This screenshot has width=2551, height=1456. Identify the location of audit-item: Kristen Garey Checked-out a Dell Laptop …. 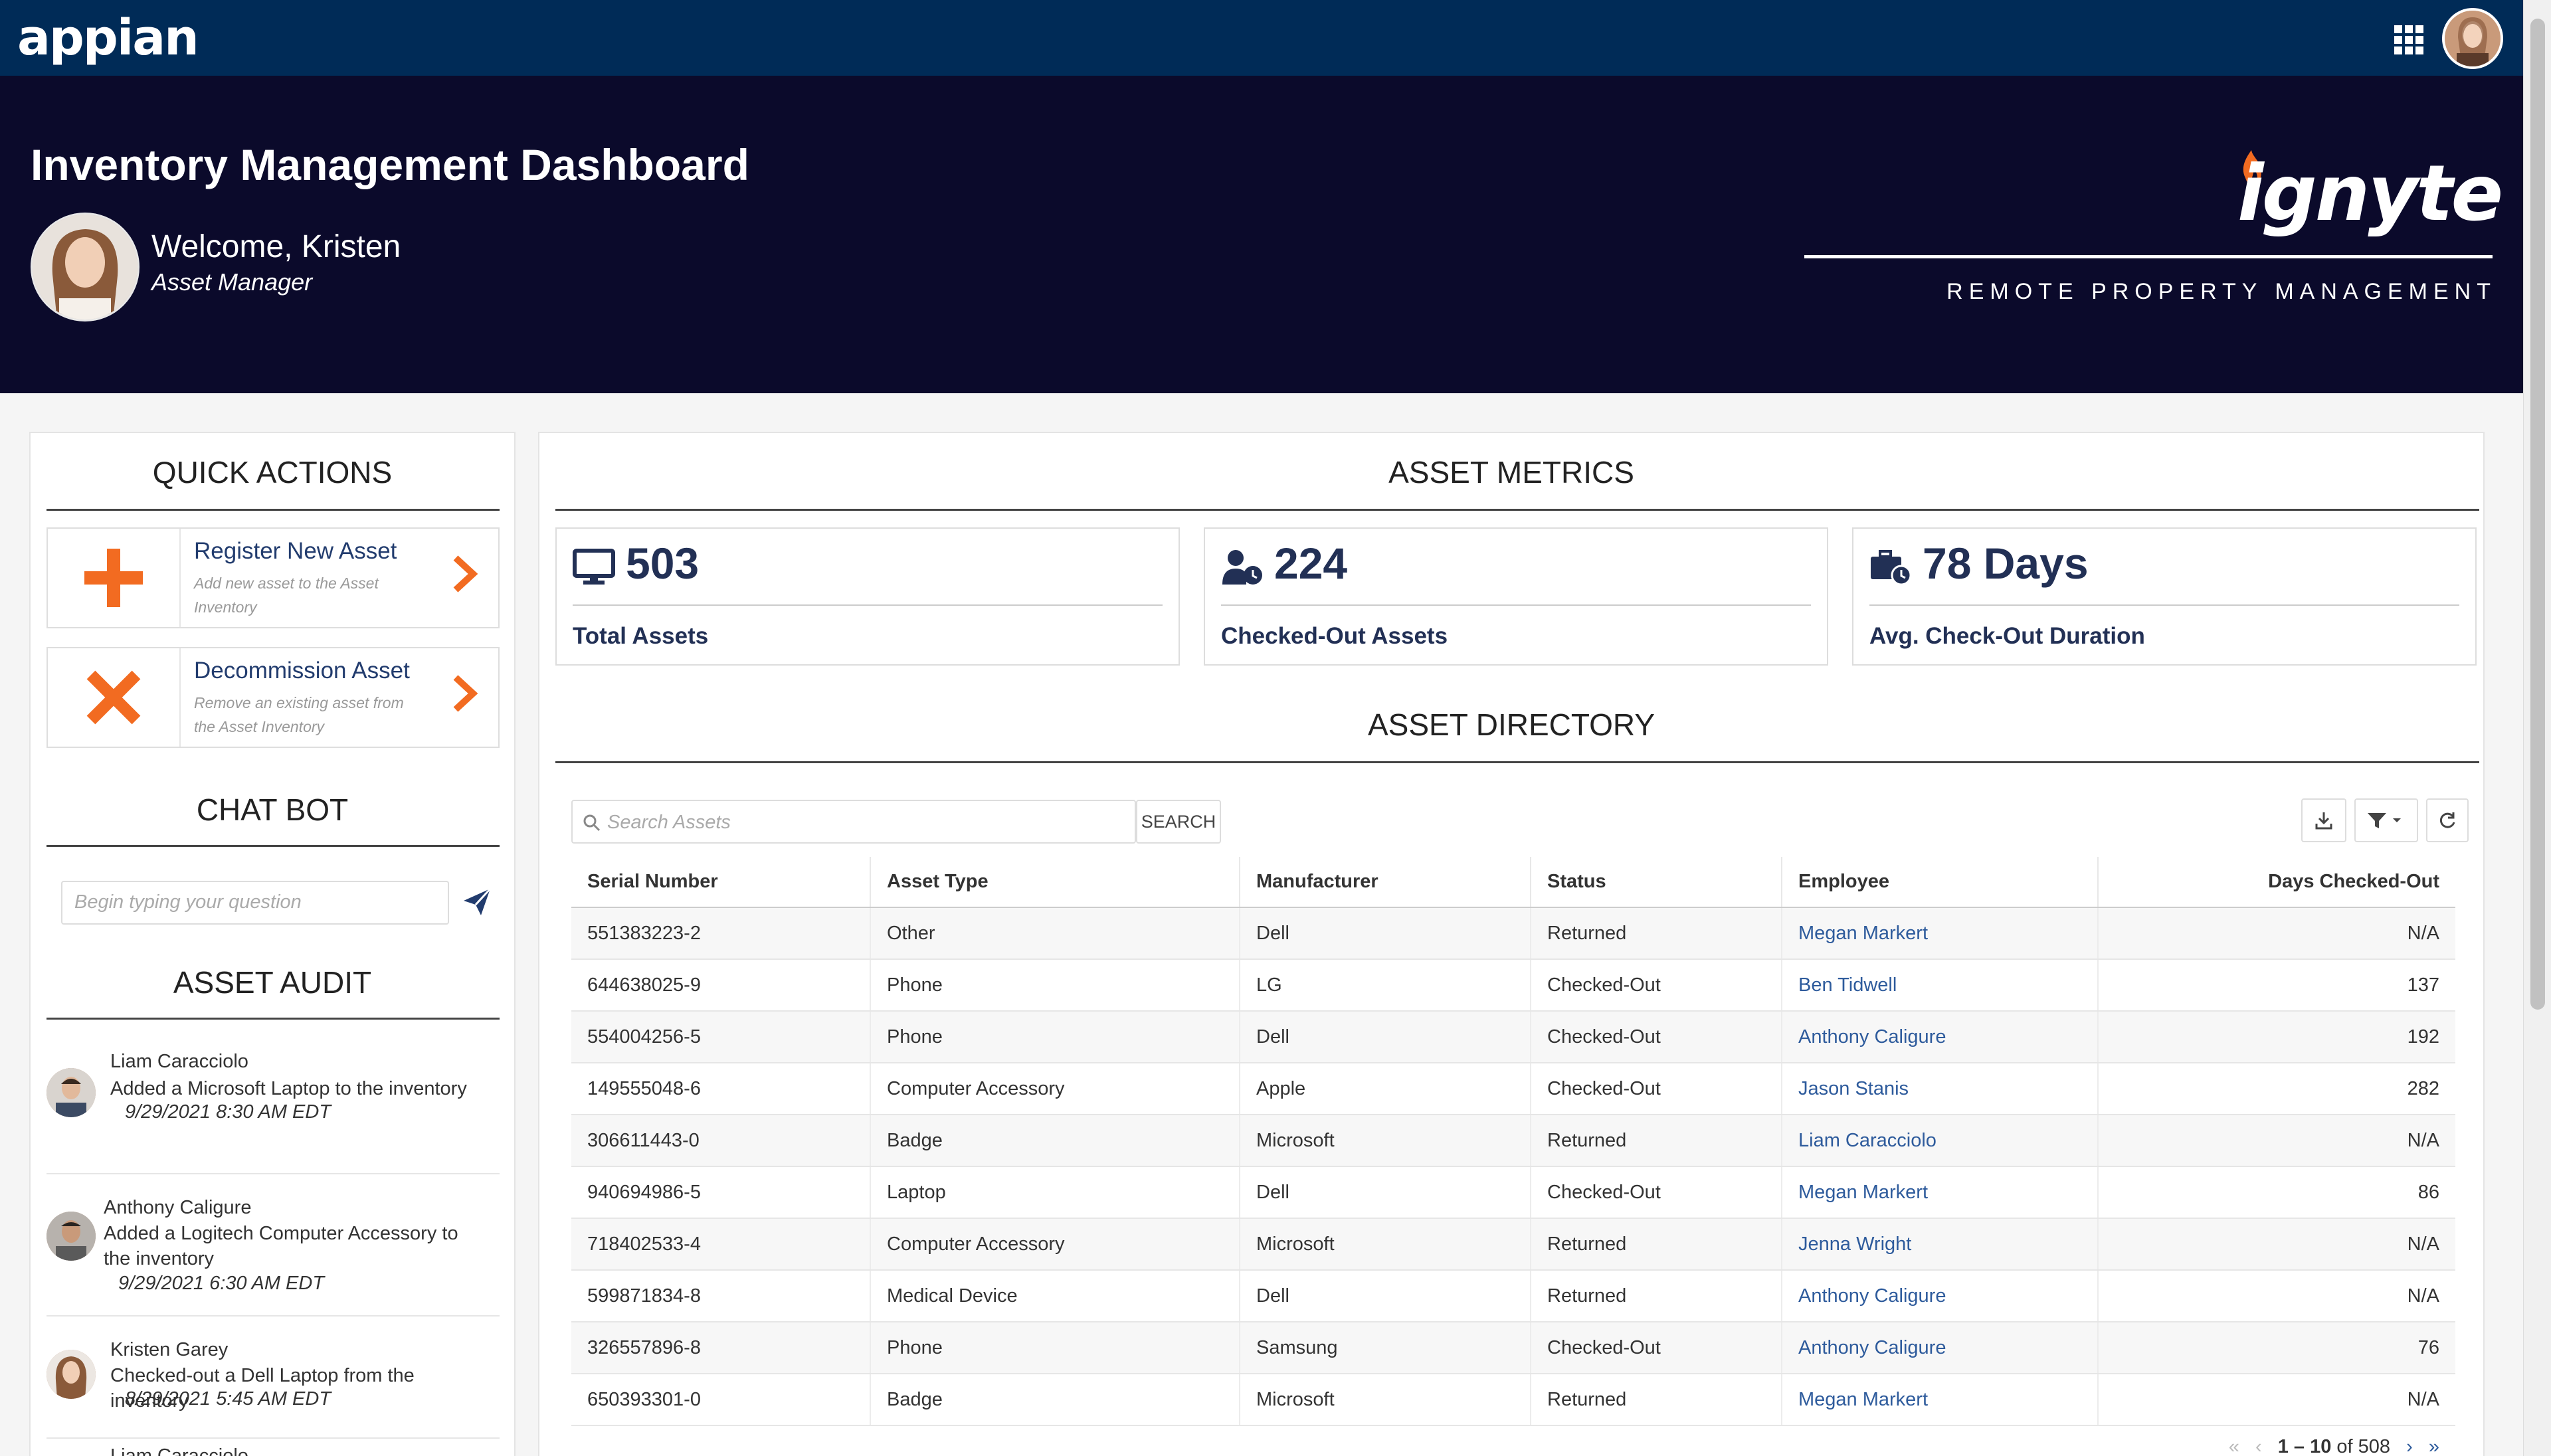
(273, 1378).